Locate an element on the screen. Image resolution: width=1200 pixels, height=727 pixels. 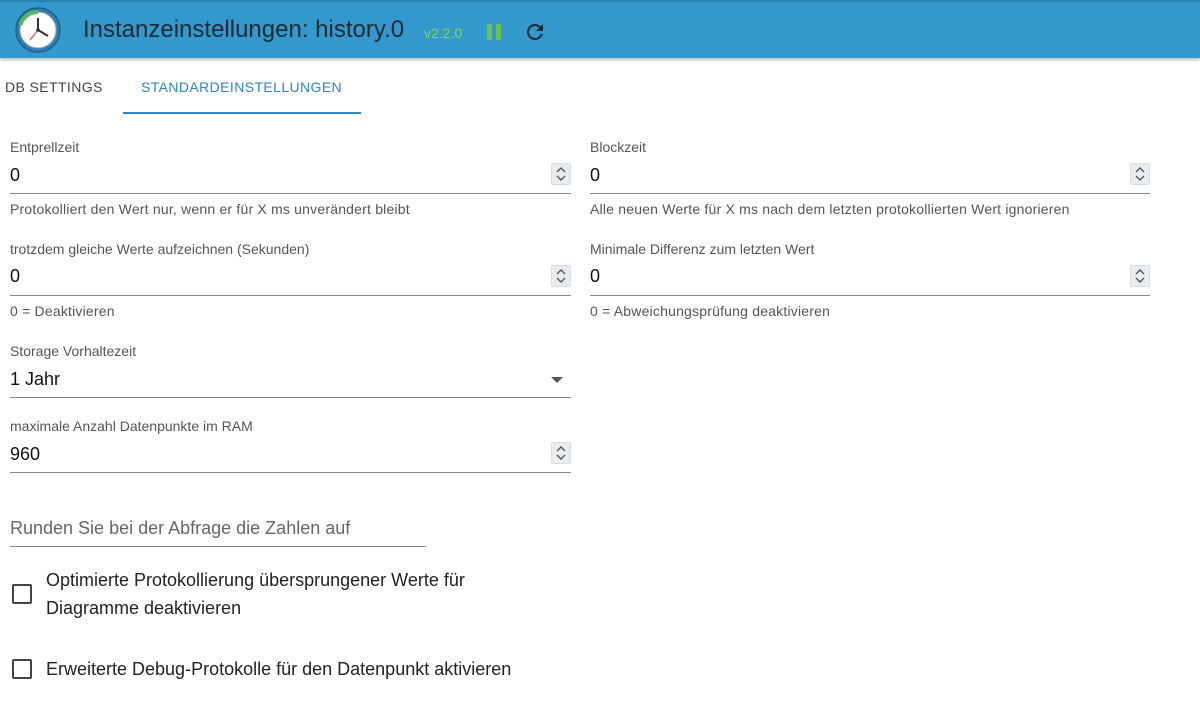
blockzeit-stepper is located at coordinates (1140, 174).